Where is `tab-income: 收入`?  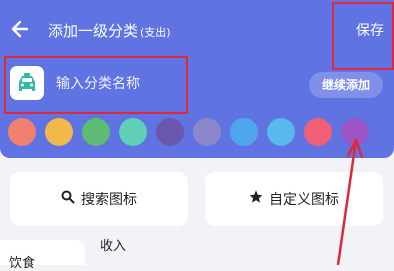 tab-income: 收入 is located at coordinates (113, 244).